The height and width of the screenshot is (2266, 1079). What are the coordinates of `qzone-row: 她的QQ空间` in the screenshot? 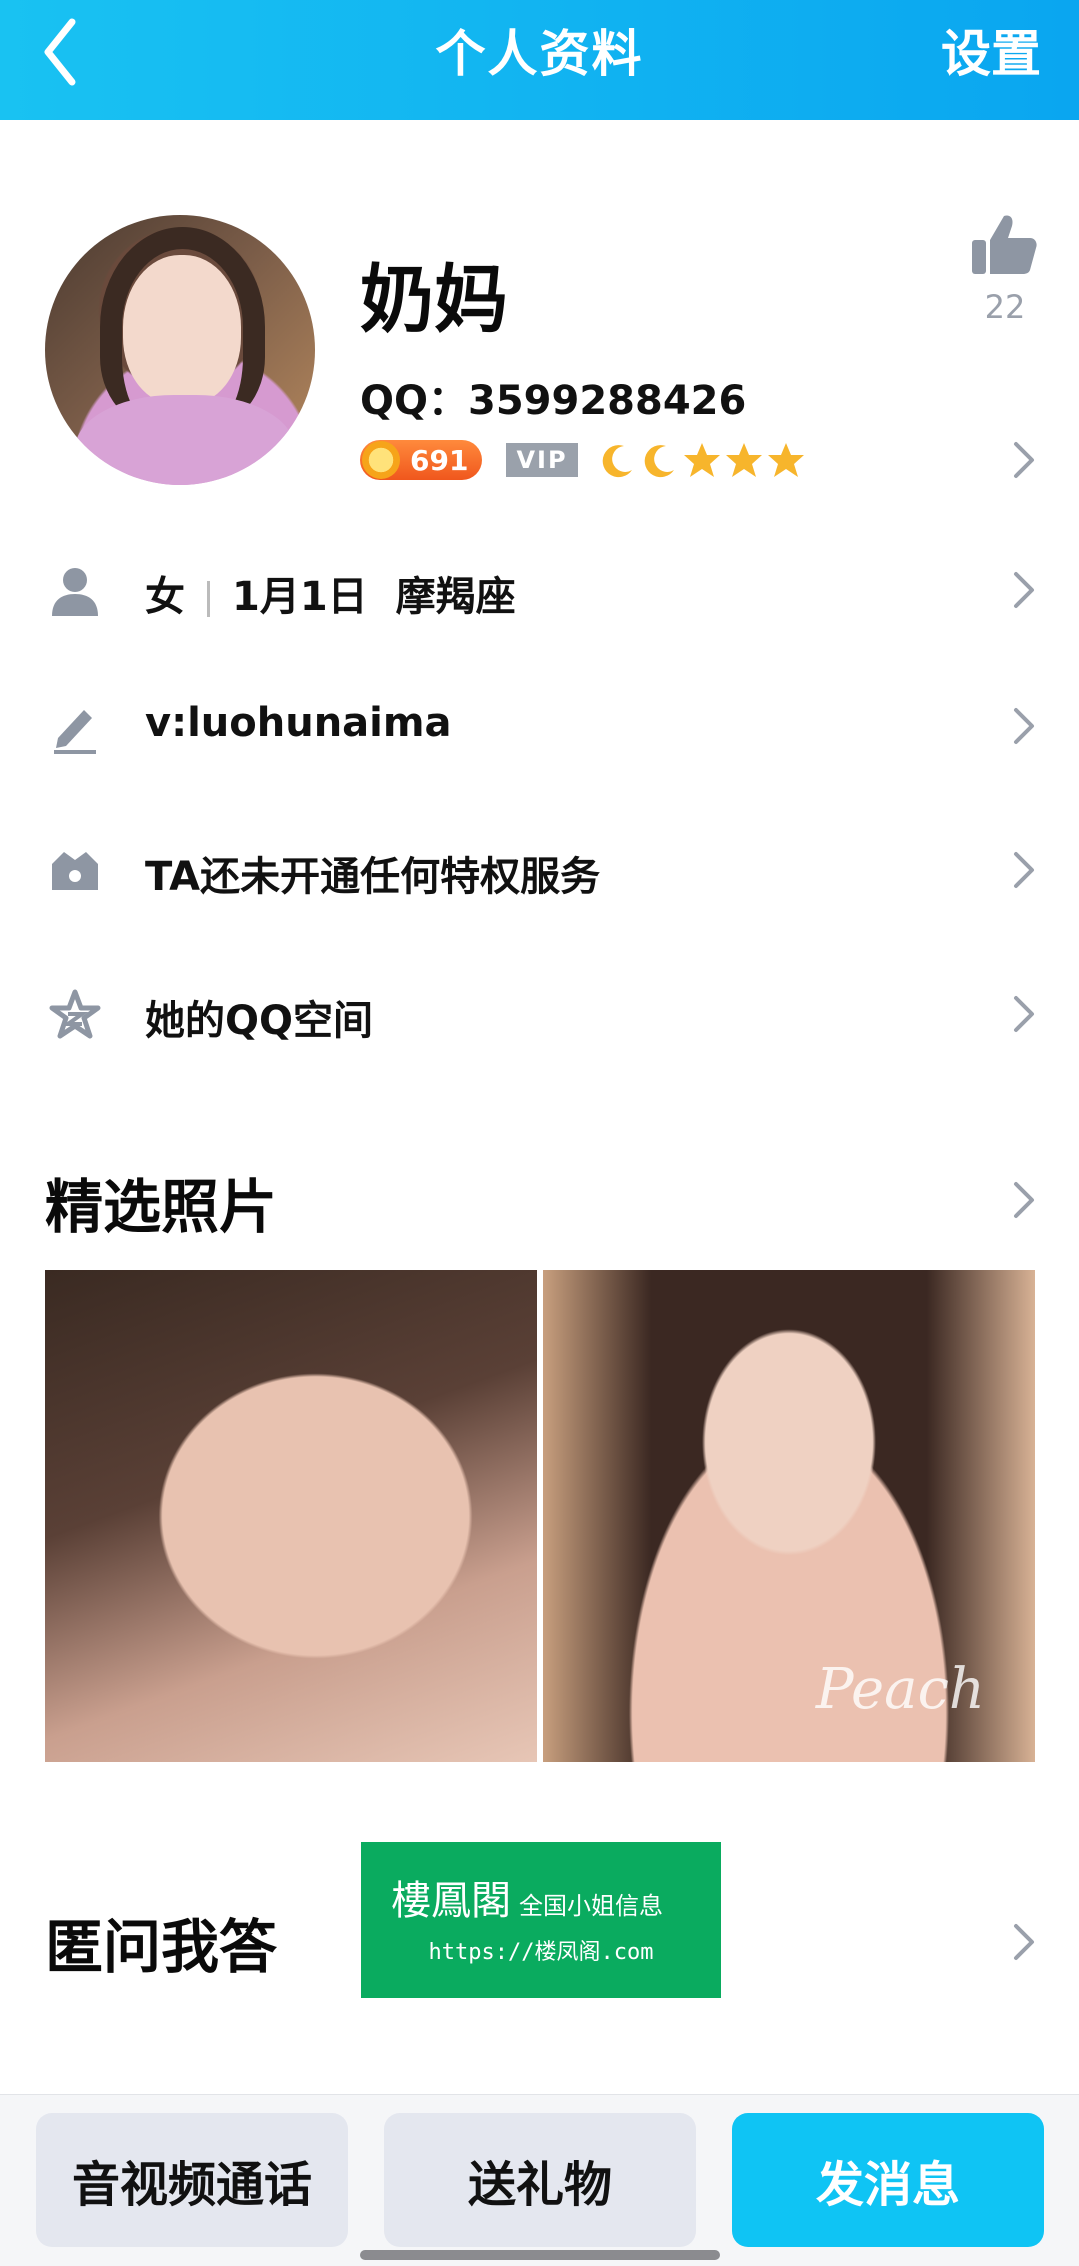 It's located at (539, 1012).